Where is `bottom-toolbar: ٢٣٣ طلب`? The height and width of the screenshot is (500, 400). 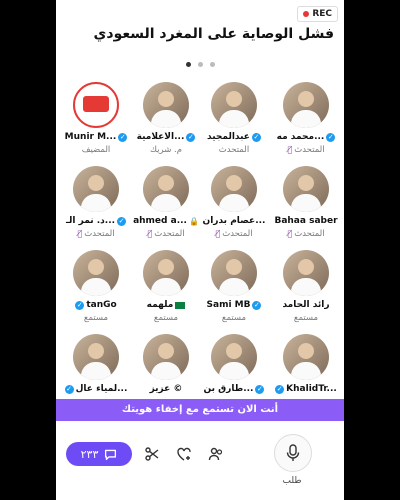 bottom-toolbar: ٢٣٣ طلب is located at coordinates (200, 464).